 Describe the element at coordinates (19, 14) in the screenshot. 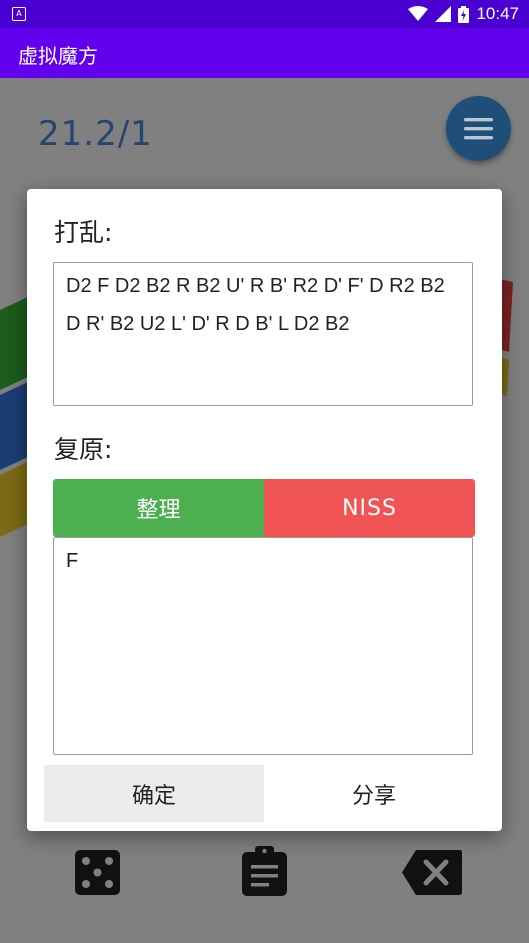

I see `app-notification-icon: A` at that location.